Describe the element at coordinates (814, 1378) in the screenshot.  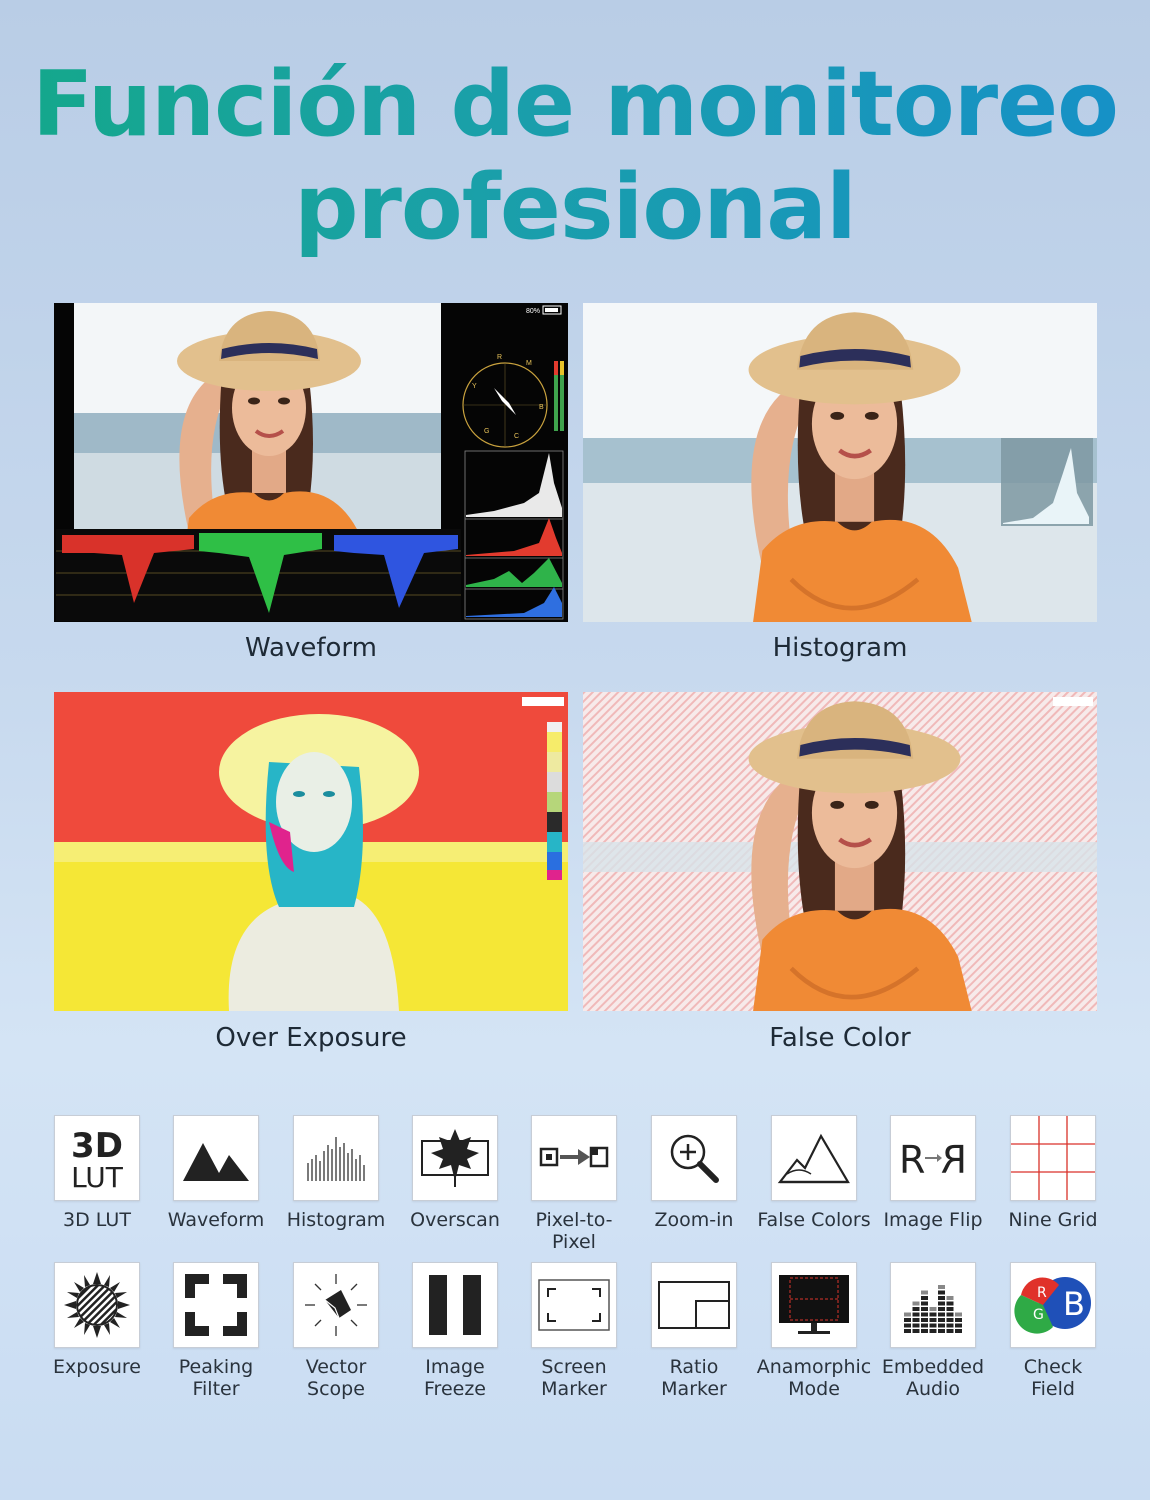
I see `feature-label: Anamorphic Mode` at that location.